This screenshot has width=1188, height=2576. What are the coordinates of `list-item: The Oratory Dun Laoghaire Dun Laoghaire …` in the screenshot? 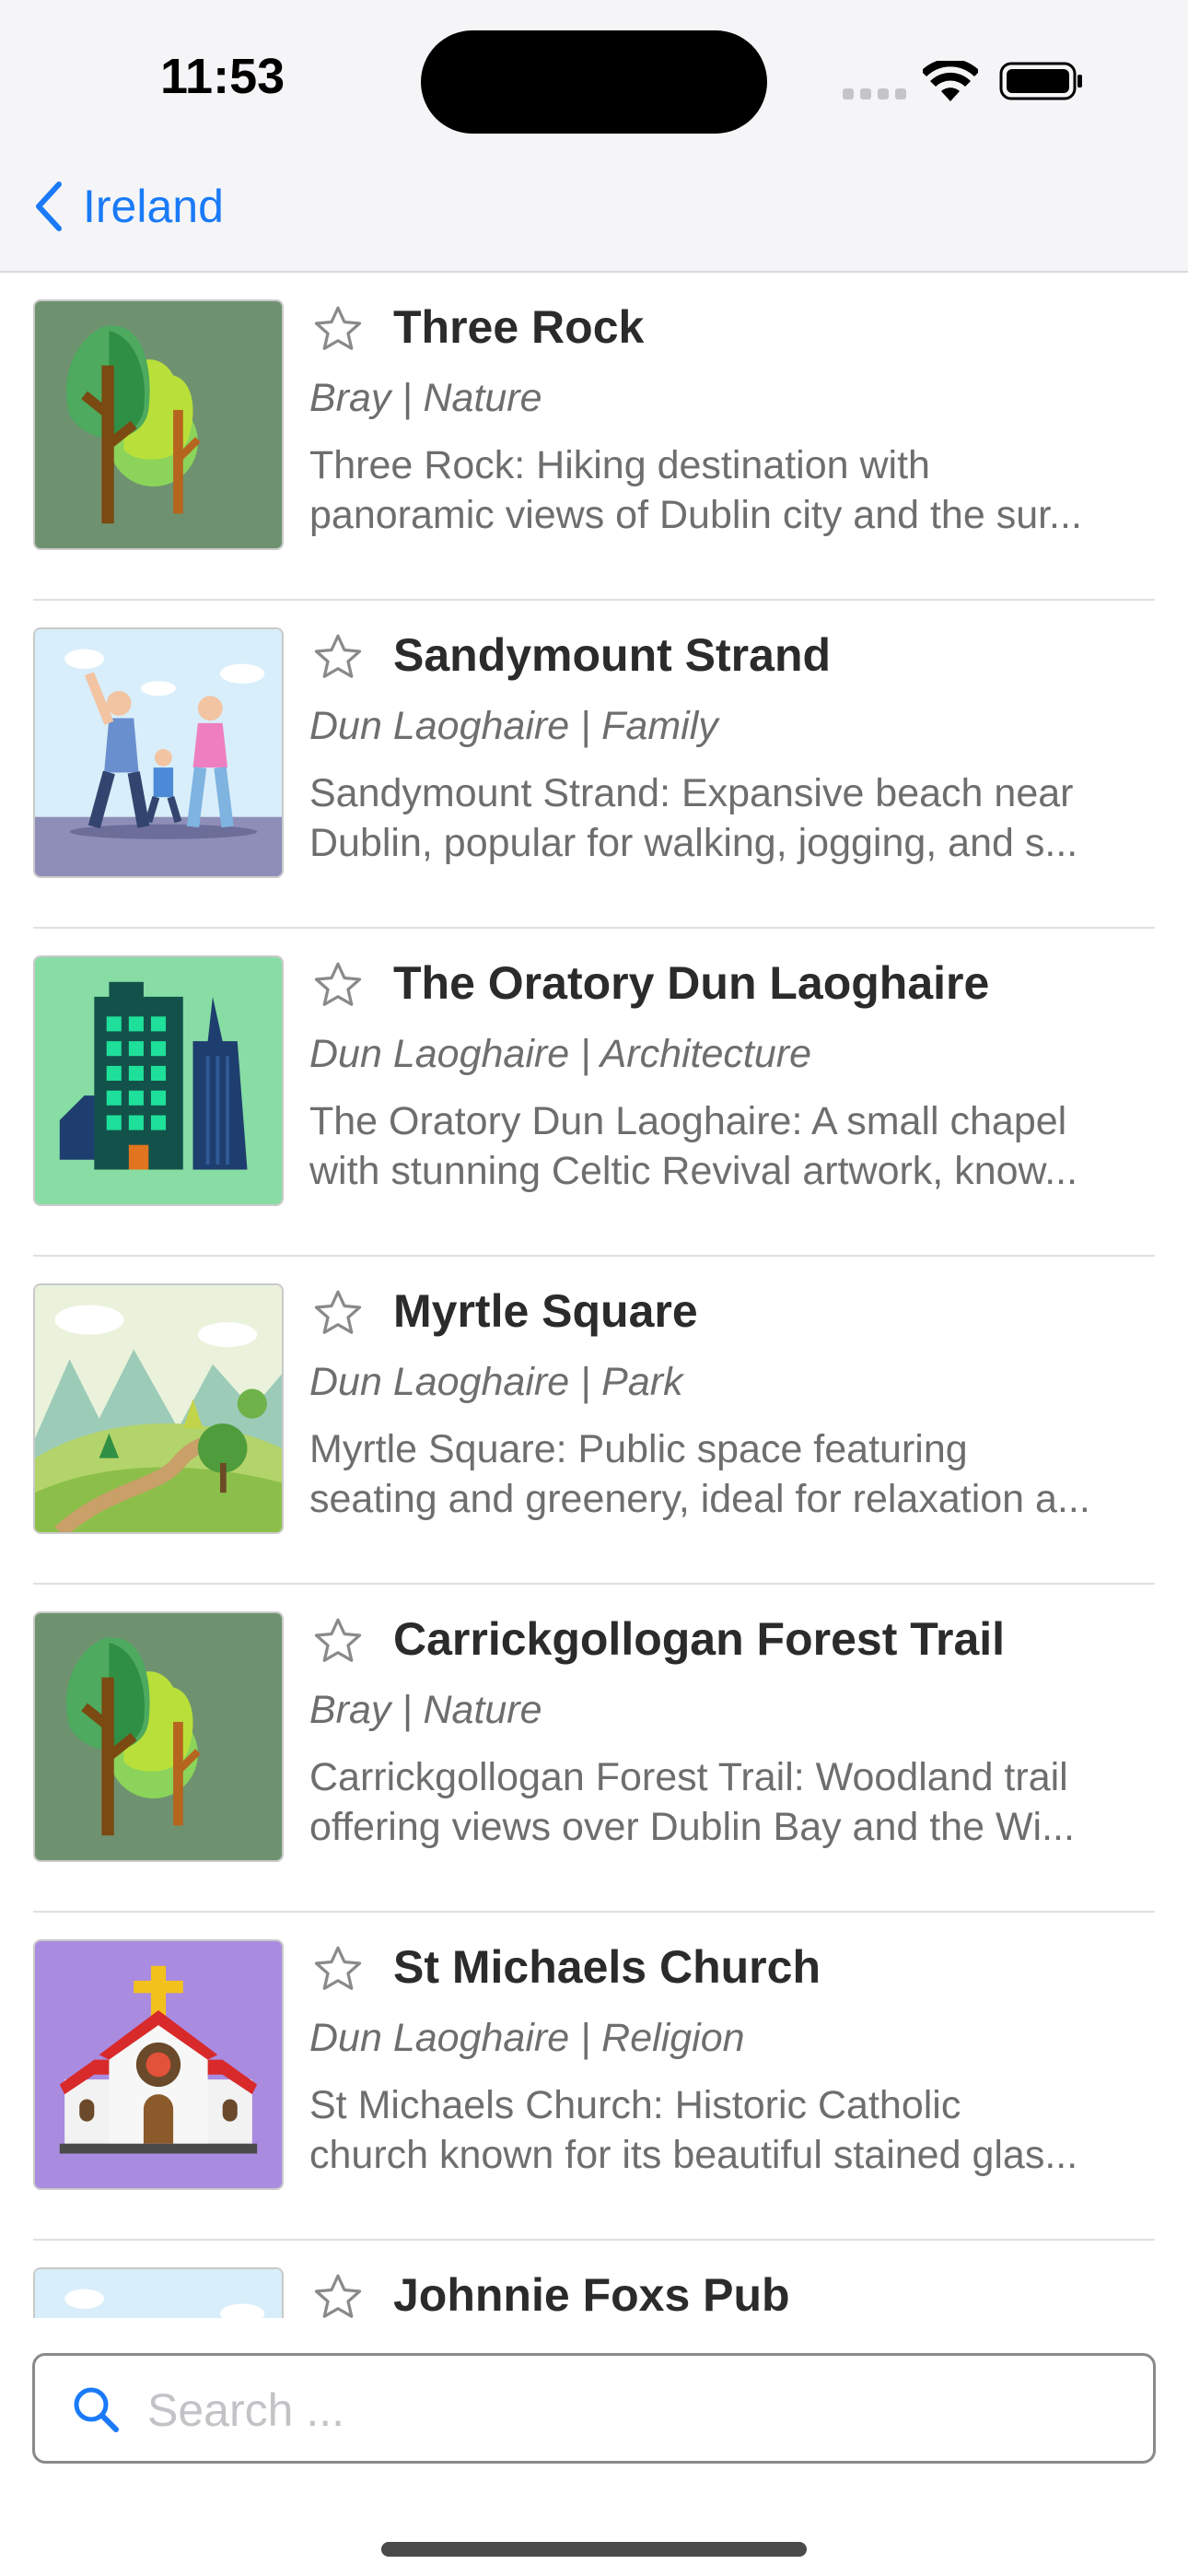 It's located at (594, 1093).